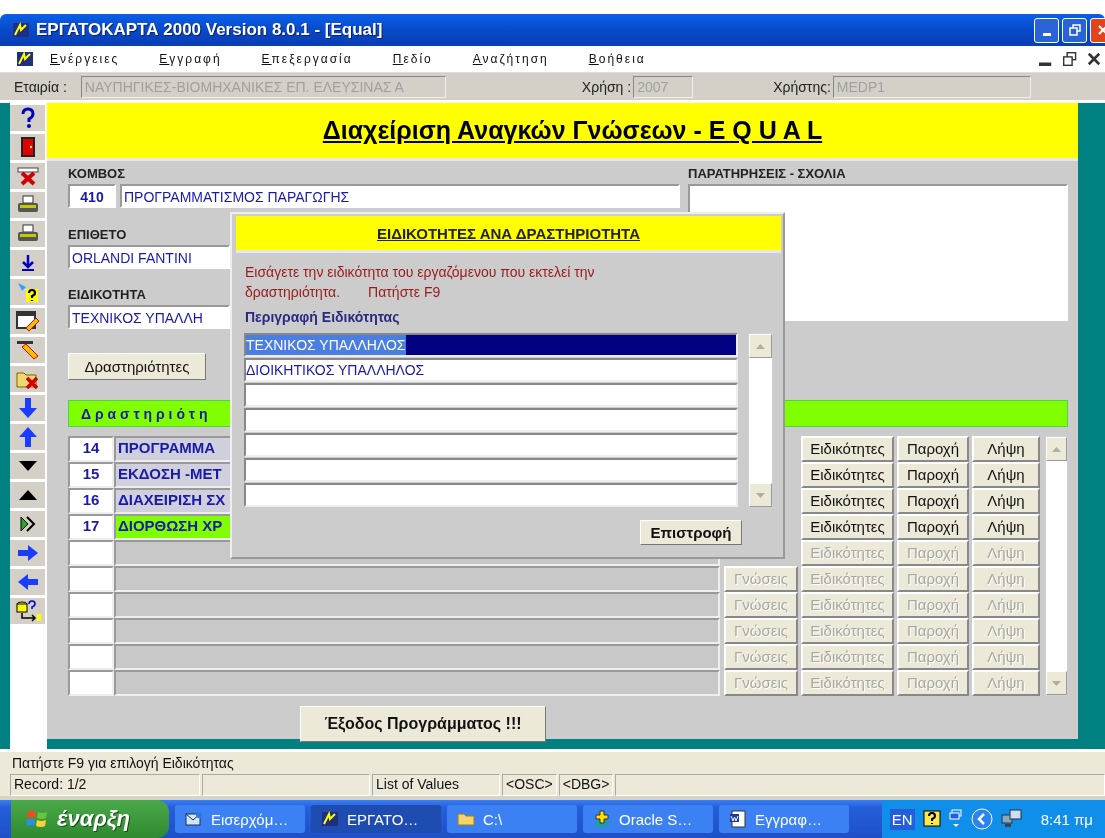 The width and height of the screenshot is (1105, 838). What do you see at coordinates (981, 819) in the screenshot?
I see `chevron-left-icon` at bounding box center [981, 819].